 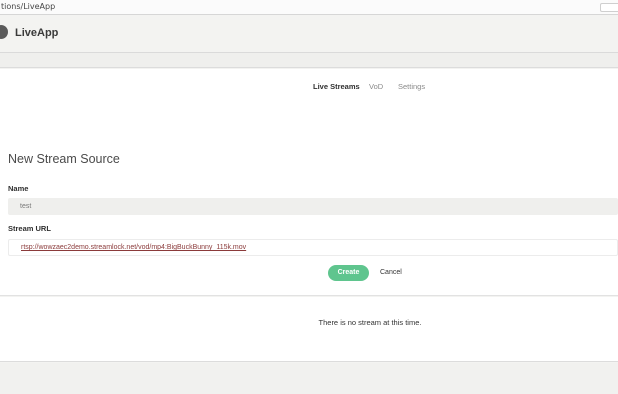 What do you see at coordinates (309, 34) in the screenshot?
I see `app-header: LiveApp` at bounding box center [309, 34].